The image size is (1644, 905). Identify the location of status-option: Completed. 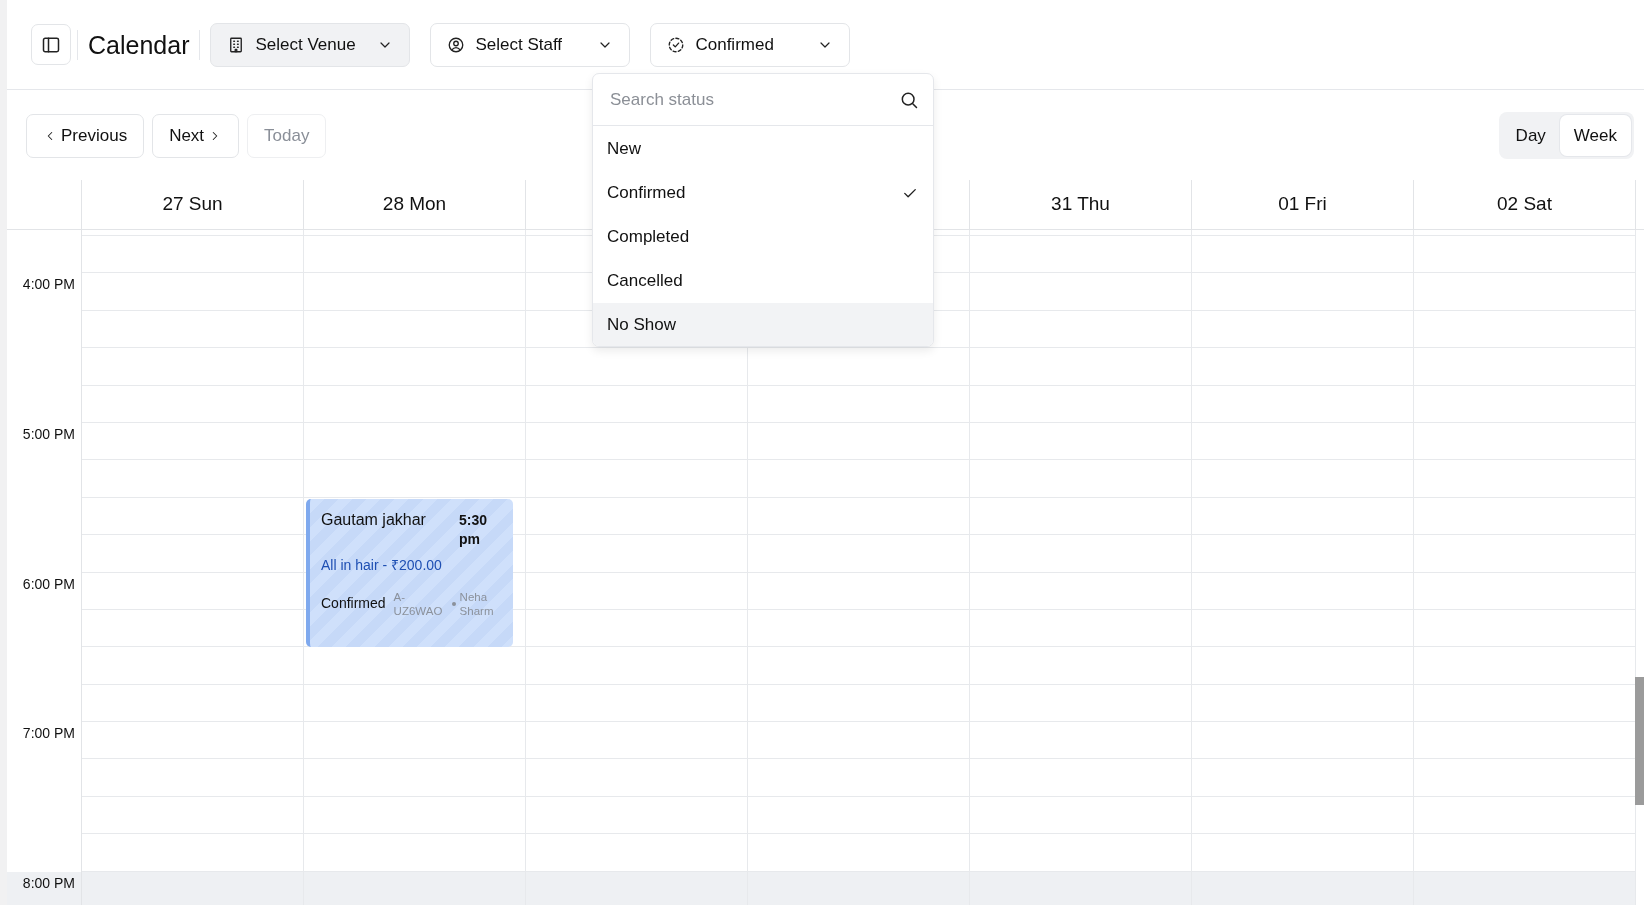
(763, 236).